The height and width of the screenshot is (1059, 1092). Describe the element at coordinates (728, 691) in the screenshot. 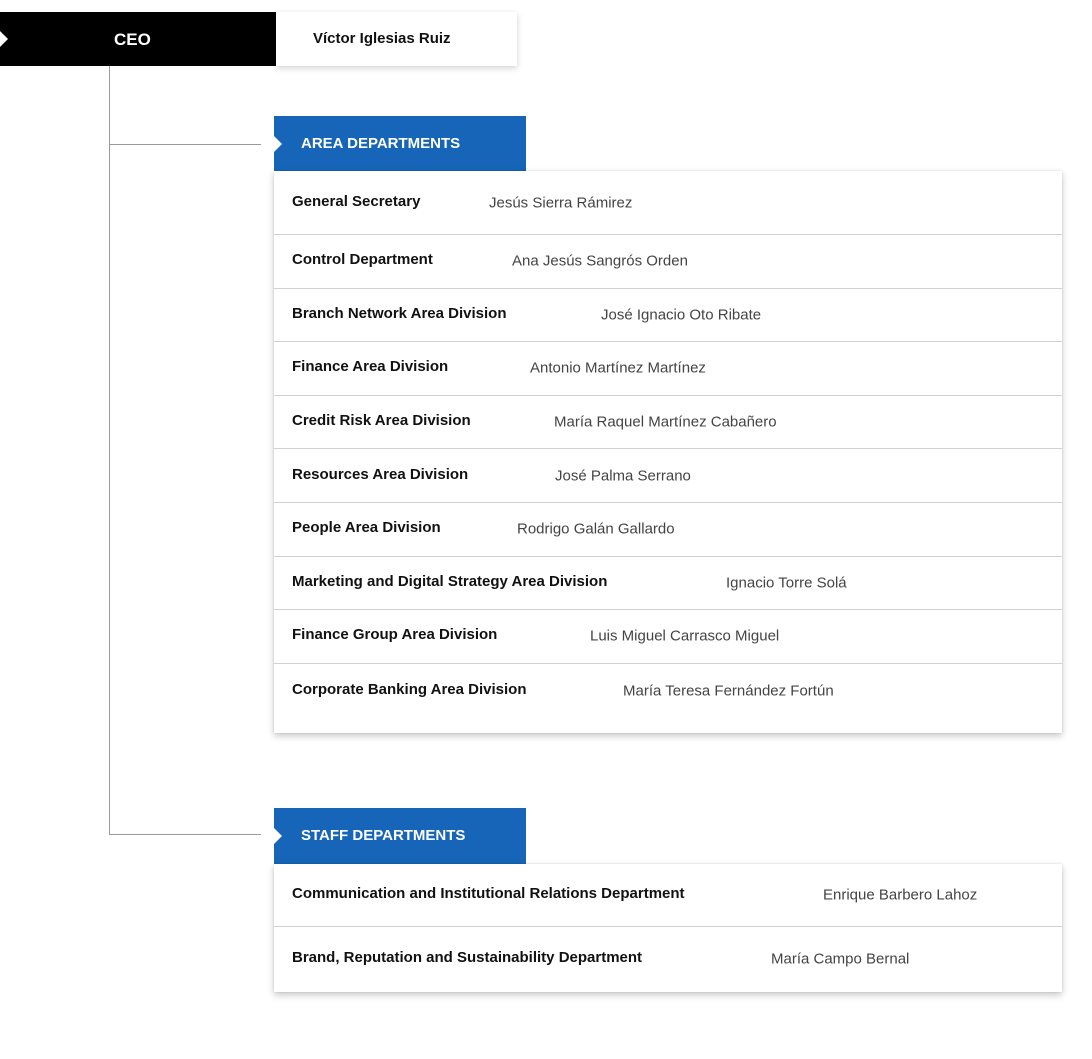

I see `person-name: María Teresa Fernández Fortún` at that location.